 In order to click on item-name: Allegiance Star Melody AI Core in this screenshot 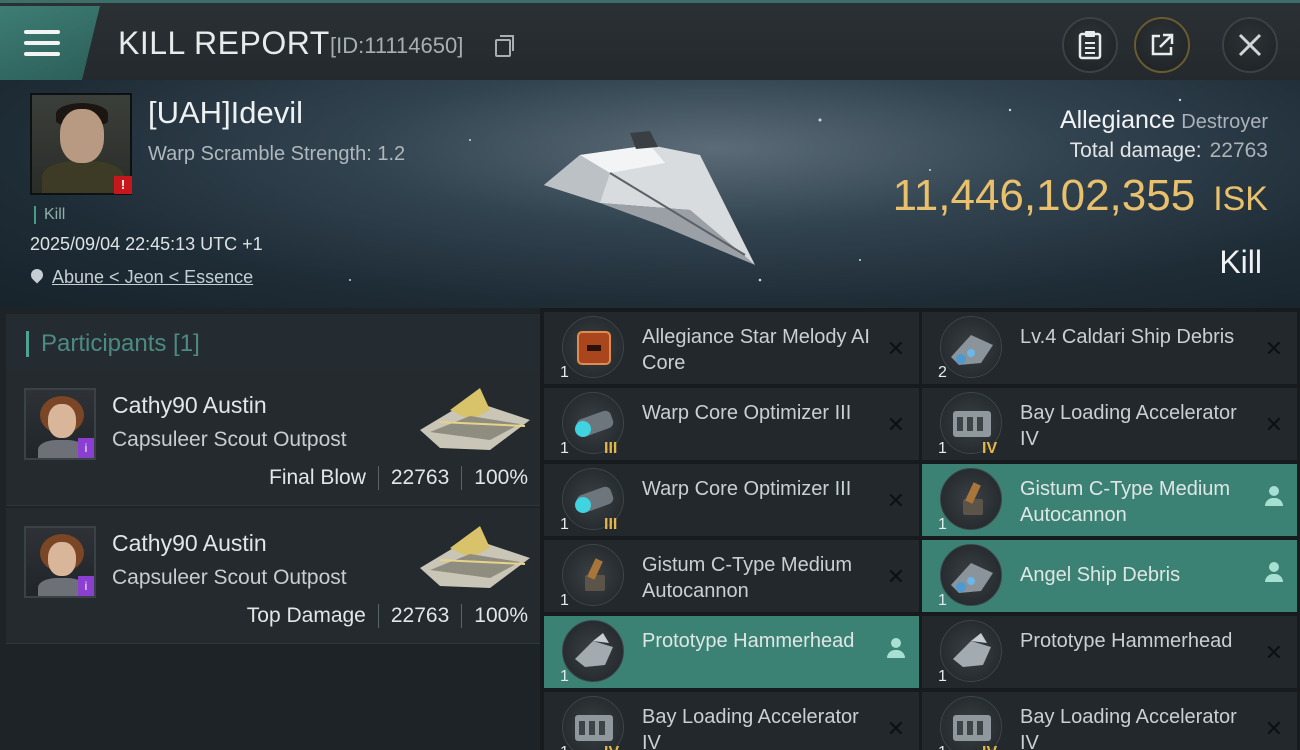, I will do `click(756, 350)`.